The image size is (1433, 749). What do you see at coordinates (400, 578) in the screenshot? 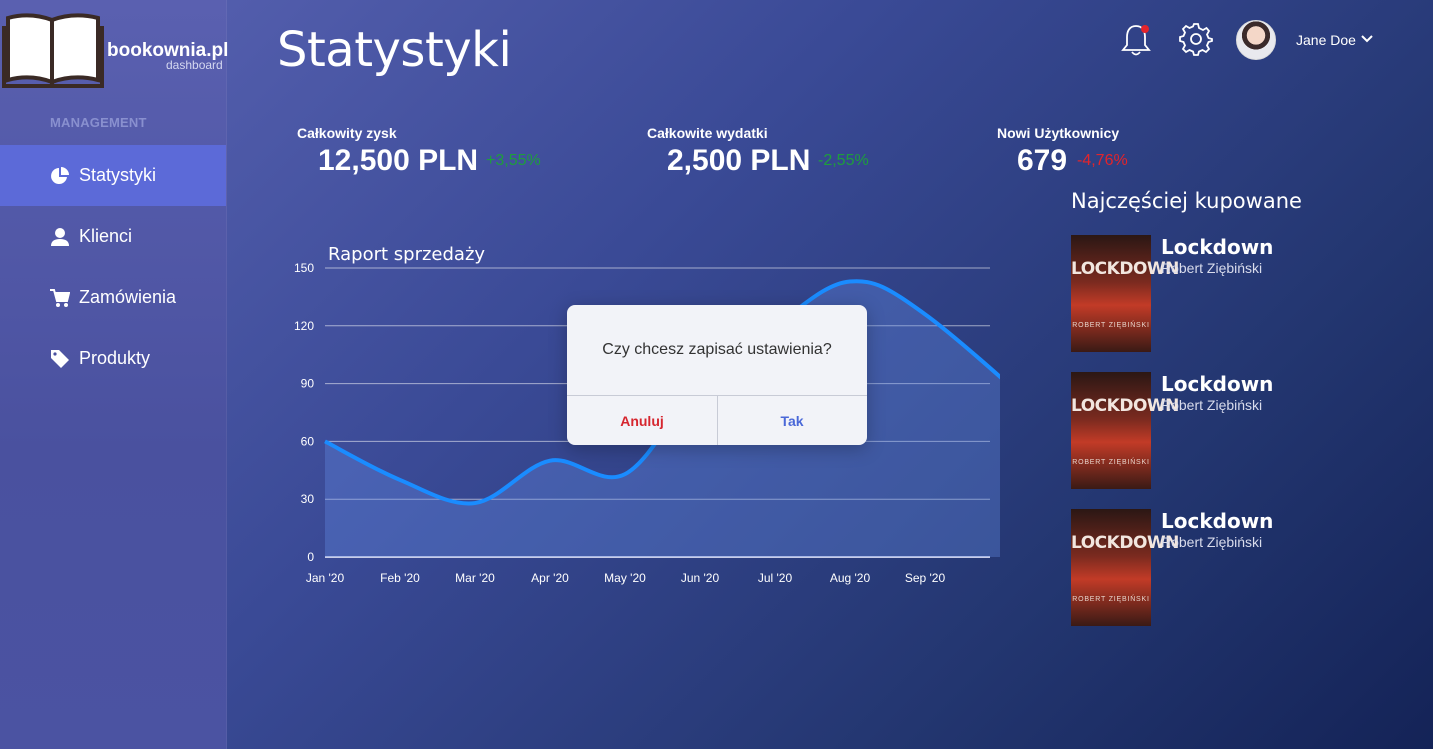
I see `x-tick-label: Feb '20` at bounding box center [400, 578].